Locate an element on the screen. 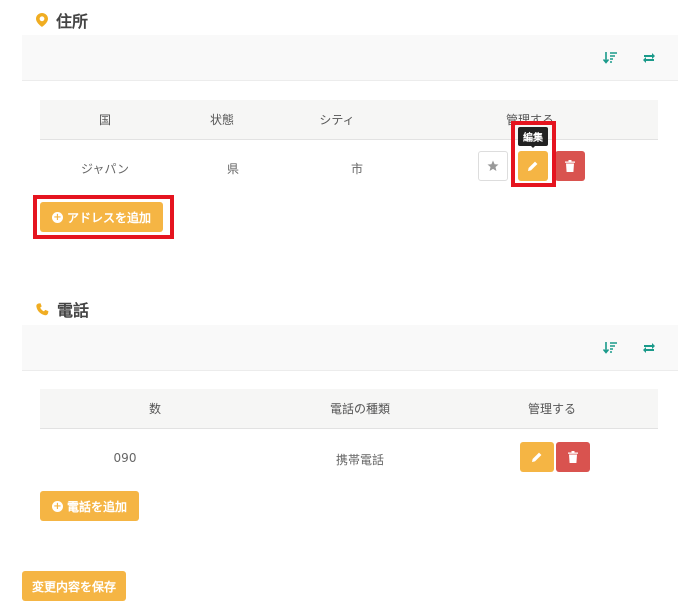 This screenshot has height=606, width=696. delete-phone-button is located at coordinates (573, 457).